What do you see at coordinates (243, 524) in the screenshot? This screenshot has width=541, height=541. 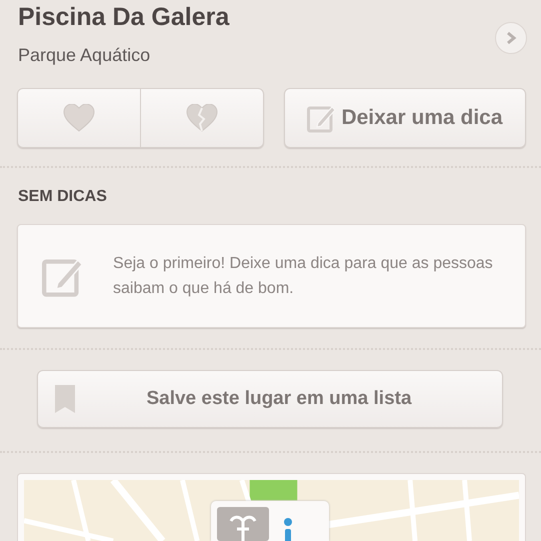 I see `fountain-icon` at bounding box center [243, 524].